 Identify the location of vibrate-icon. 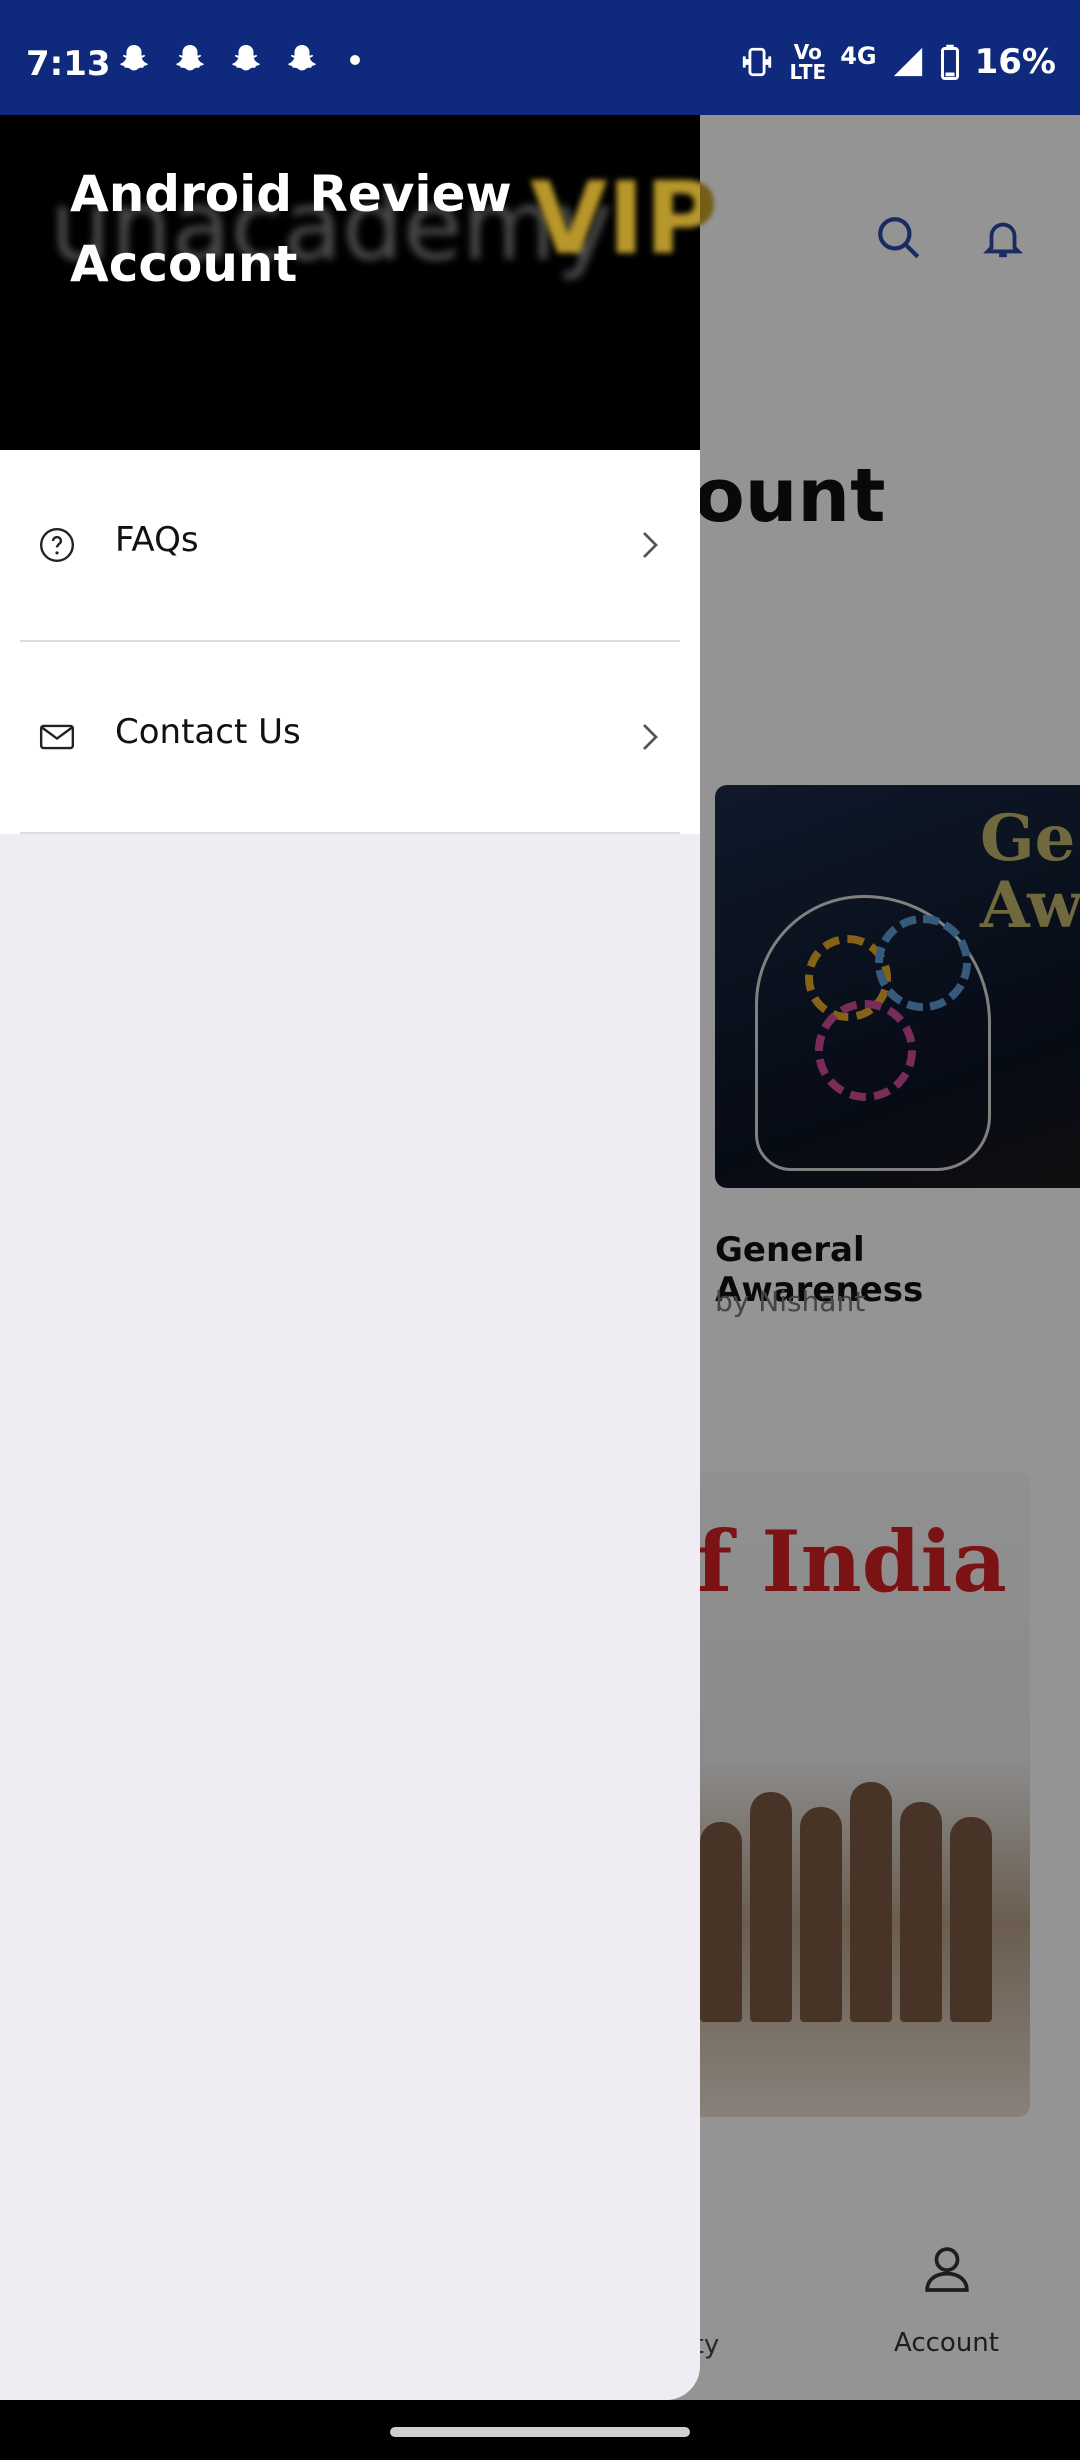
(757, 62).